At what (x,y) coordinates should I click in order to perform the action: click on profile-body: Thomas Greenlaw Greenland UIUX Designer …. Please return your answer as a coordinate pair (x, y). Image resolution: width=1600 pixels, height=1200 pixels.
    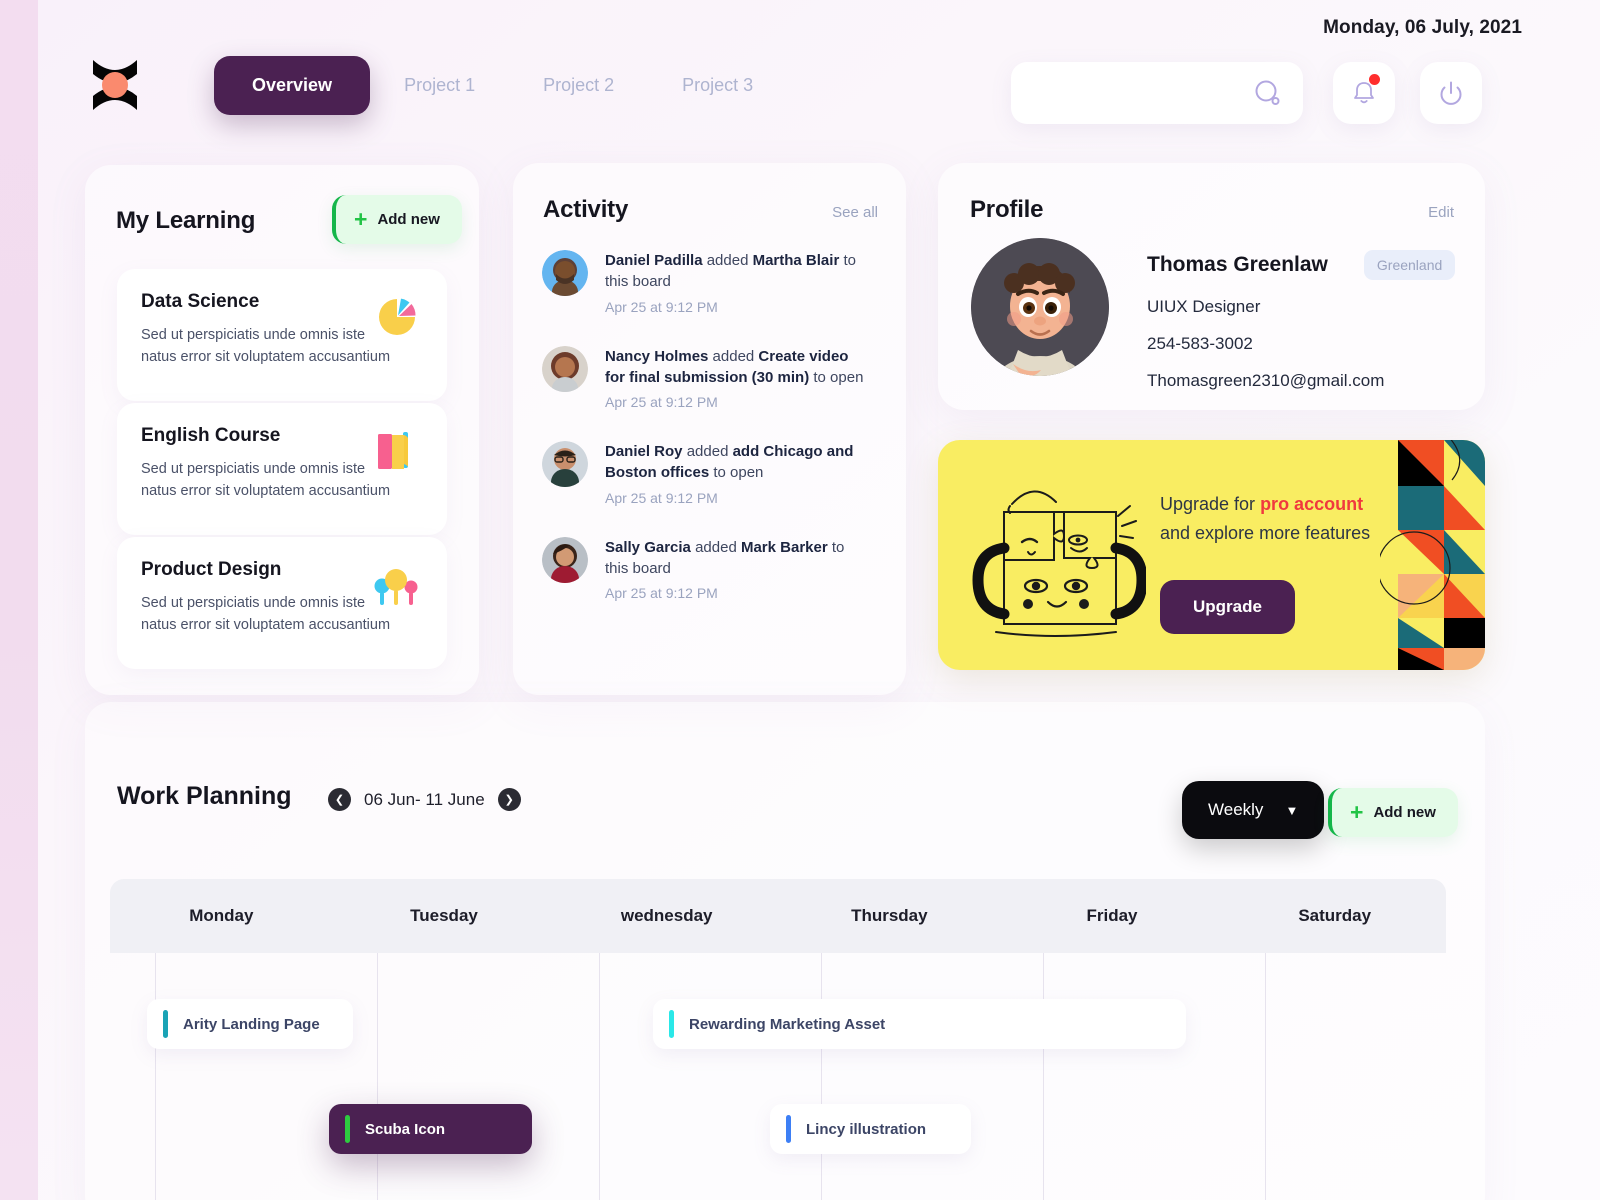
    Looking at the image, I should click on (1213, 314).